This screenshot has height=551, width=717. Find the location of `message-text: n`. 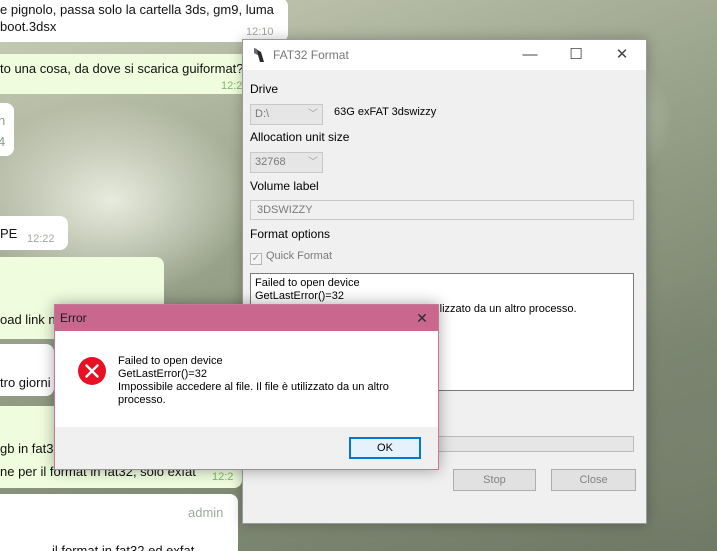

message-text: n is located at coordinates (3, 120).